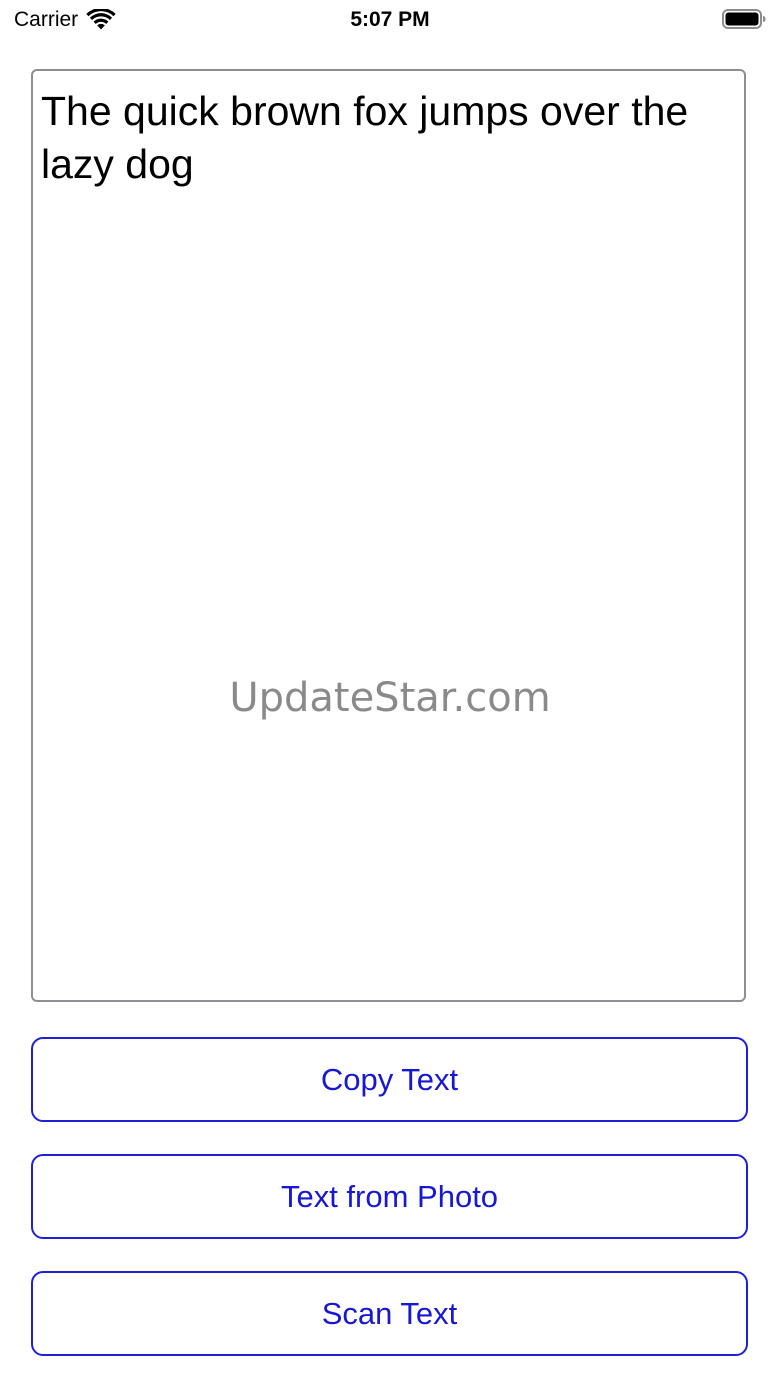  I want to click on watermark: UpdateStar.com, so click(390, 698).